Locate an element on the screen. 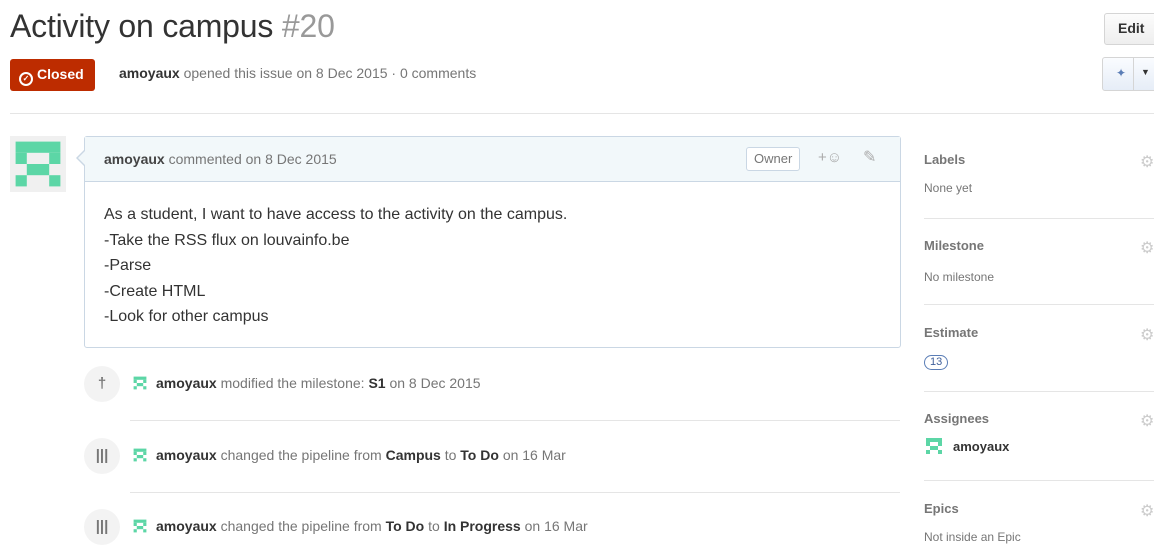  pin-icon: ✦ is located at coordinates (1121, 73).